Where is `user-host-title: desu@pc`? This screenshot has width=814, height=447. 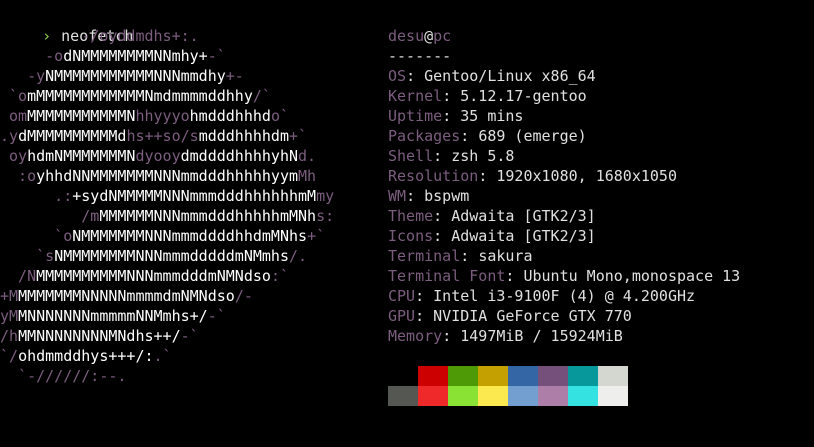
user-host-title: desu@pc is located at coordinates (564, 36).